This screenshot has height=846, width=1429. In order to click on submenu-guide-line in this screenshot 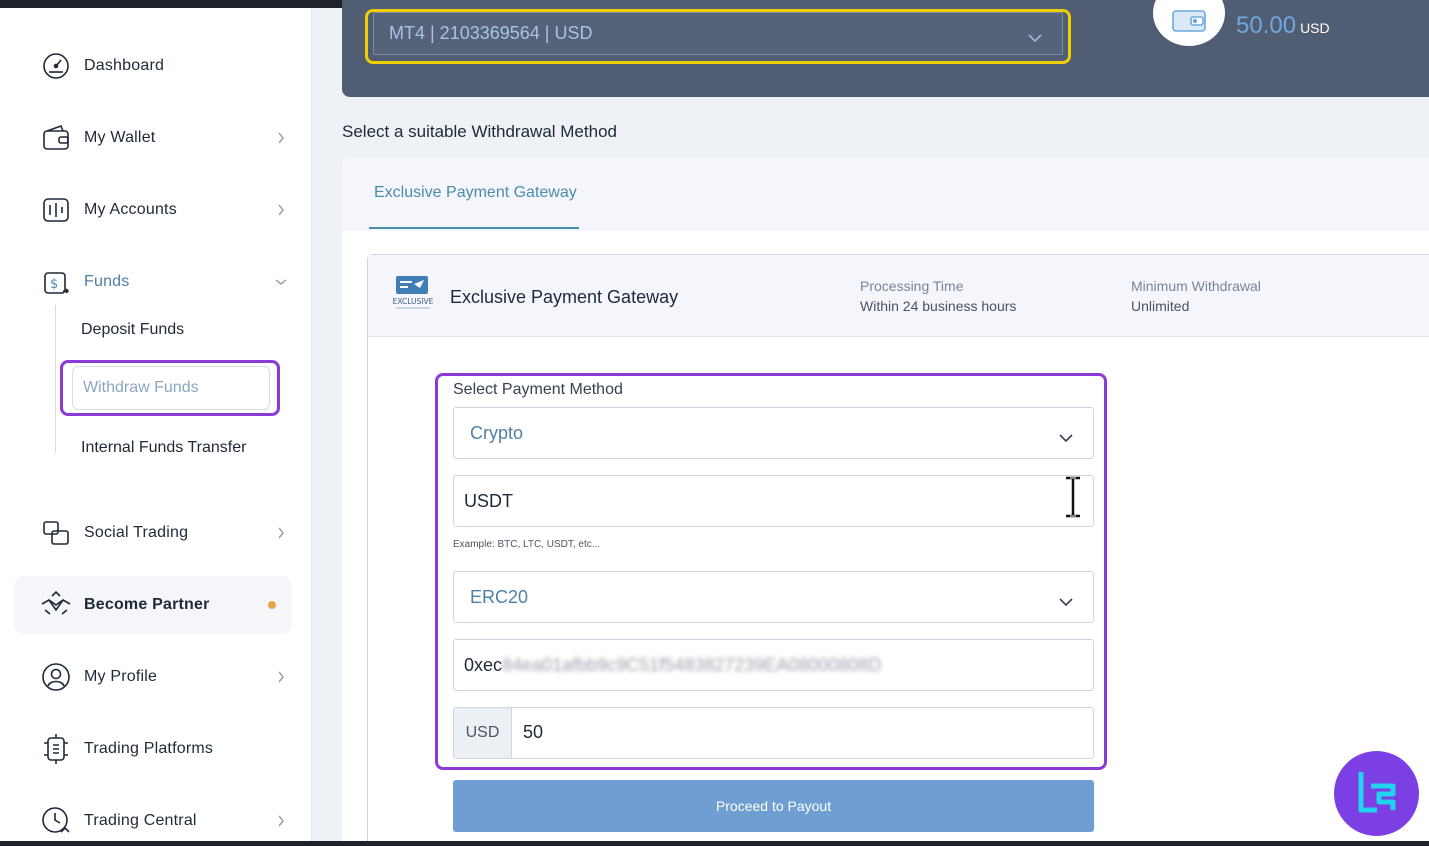, I will do `click(55, 379)`.